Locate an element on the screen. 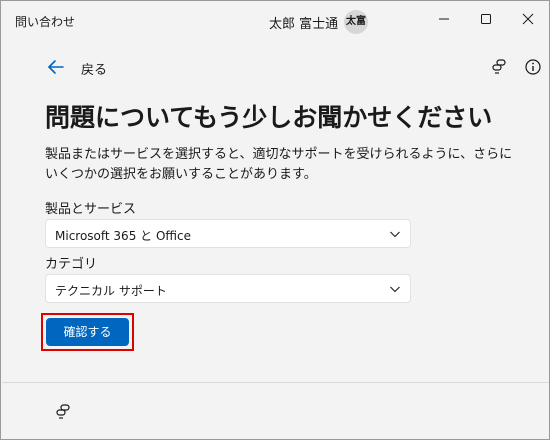 This screenshot has width=550, height=440. product-select-value: Microsoft 365 と Office is located at coordinates (123, 236).